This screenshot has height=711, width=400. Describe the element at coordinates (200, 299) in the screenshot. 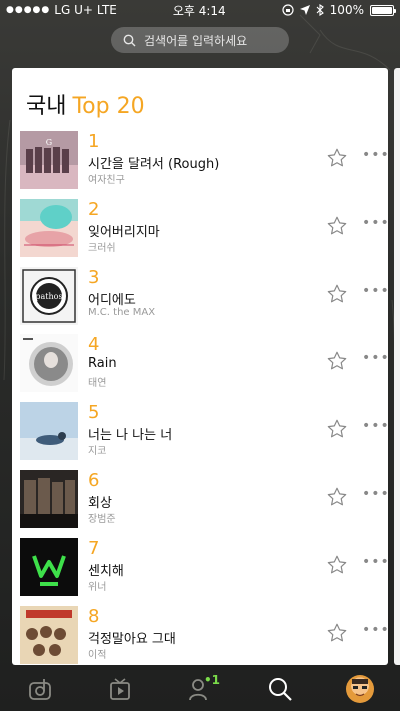

I see `song-row: pathos 3 어디에도 M.C. the MAX •••` at that location.